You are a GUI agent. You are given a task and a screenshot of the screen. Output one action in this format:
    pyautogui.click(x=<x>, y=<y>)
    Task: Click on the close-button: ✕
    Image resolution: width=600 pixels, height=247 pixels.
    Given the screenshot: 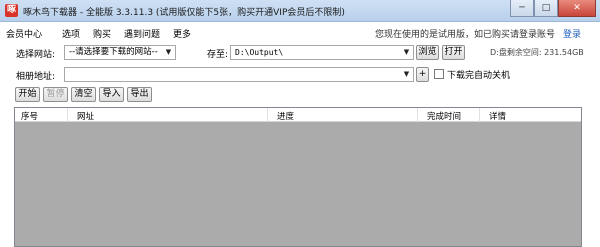 What is the action you would take?
    pyautogui.click(x=577, y=8)
    